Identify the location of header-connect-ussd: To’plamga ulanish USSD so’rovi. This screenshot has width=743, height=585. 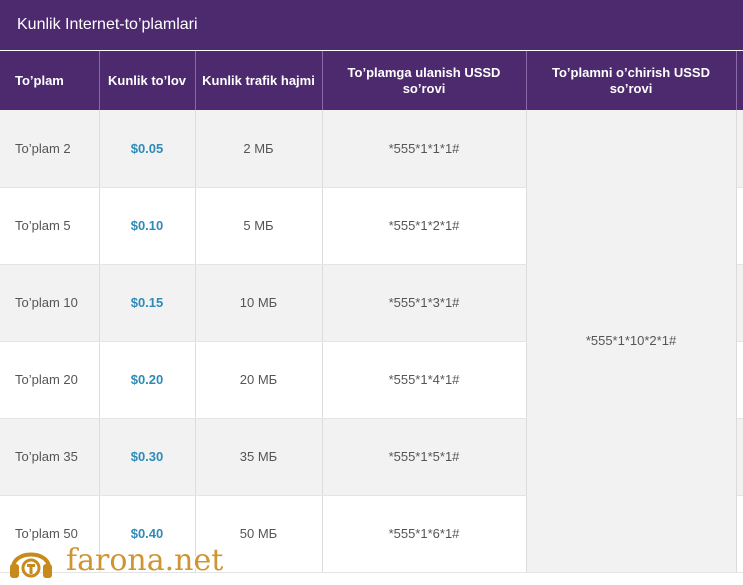
(424, 80).